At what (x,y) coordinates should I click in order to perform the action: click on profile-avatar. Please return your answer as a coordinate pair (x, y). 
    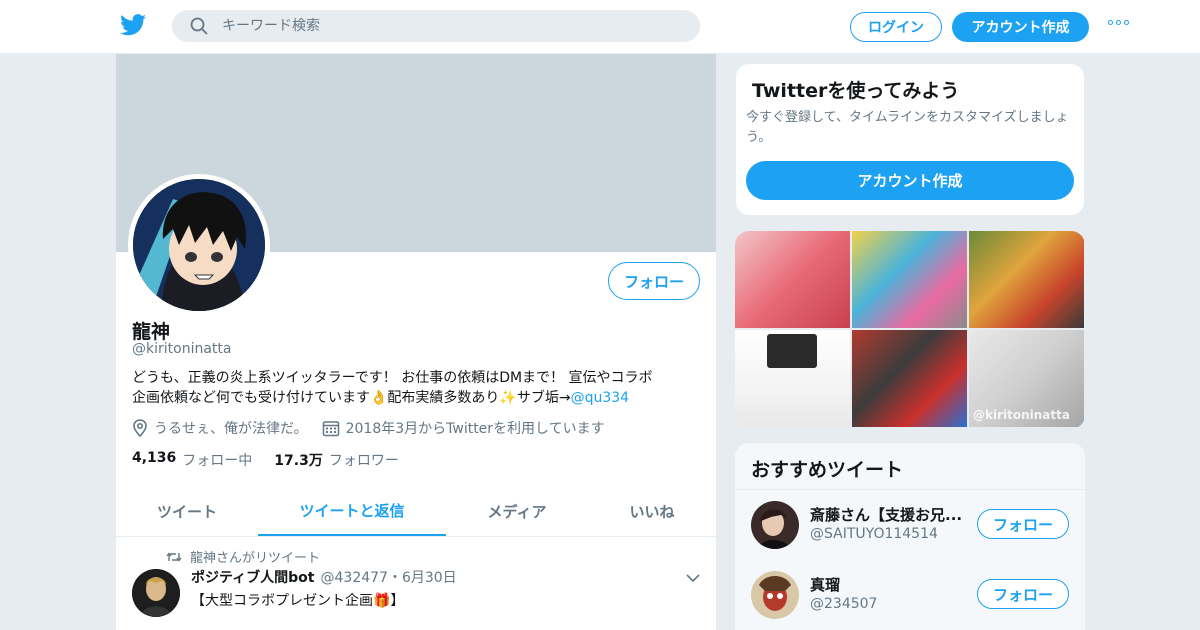
    Looking at the image, I should click on (199, 245).